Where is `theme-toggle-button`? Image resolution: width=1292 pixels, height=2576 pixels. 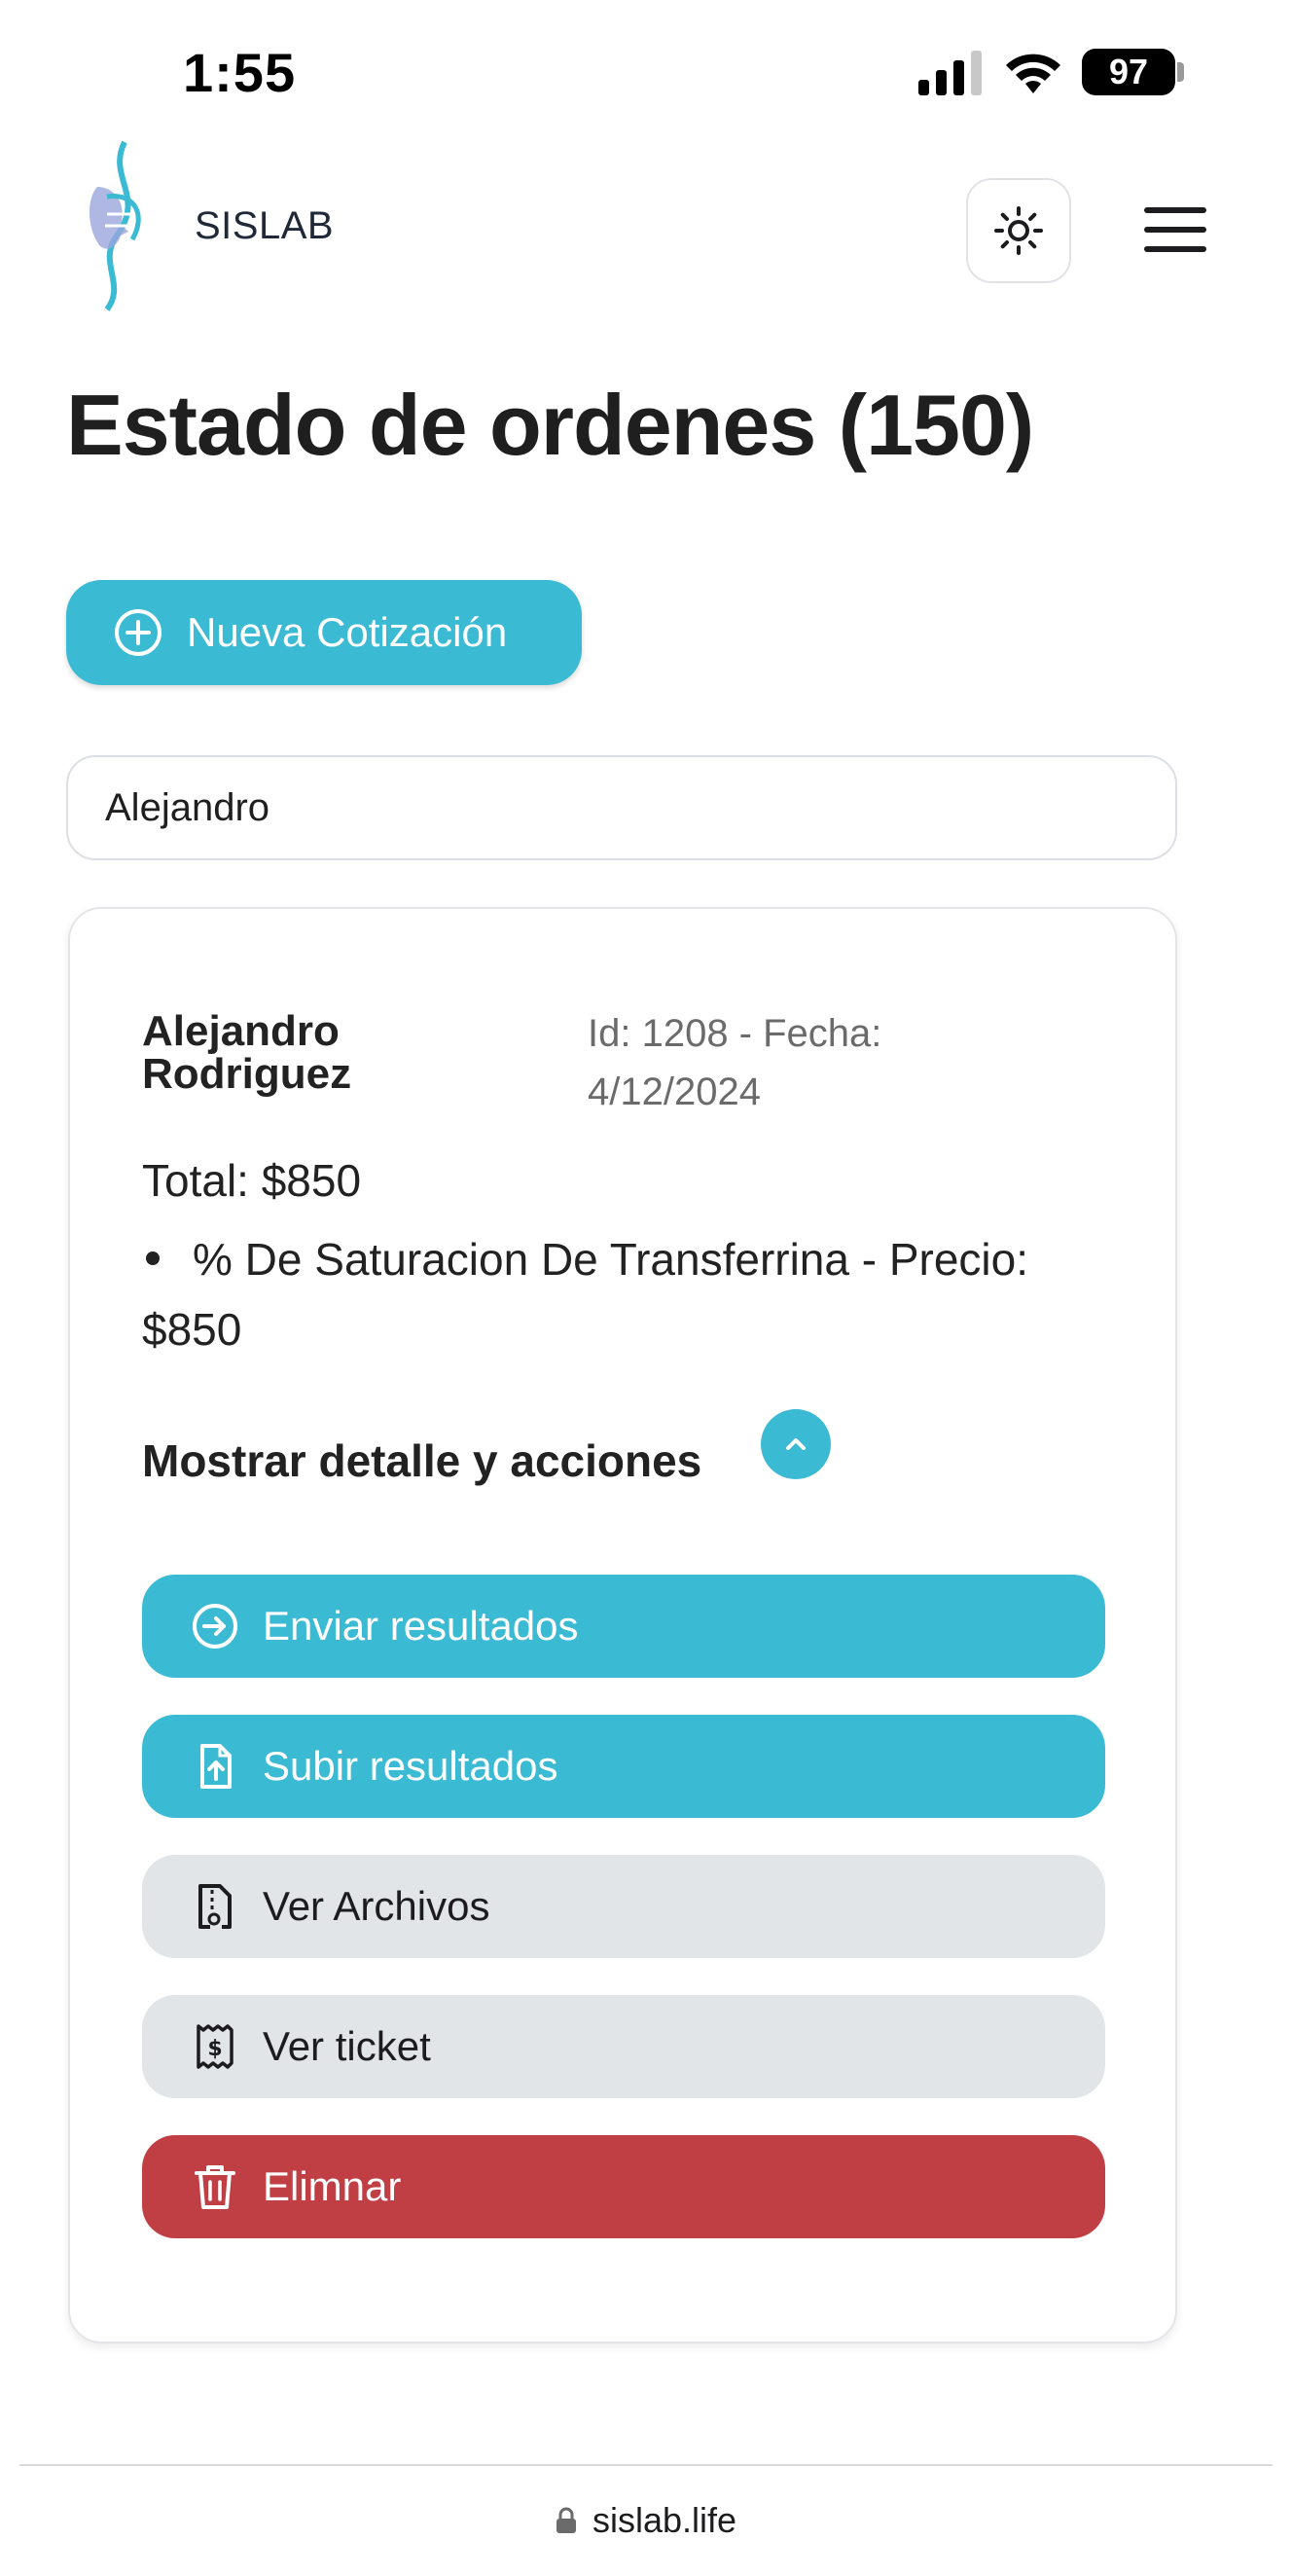 theme-toggle-button is located at coordinates (1019, 230).